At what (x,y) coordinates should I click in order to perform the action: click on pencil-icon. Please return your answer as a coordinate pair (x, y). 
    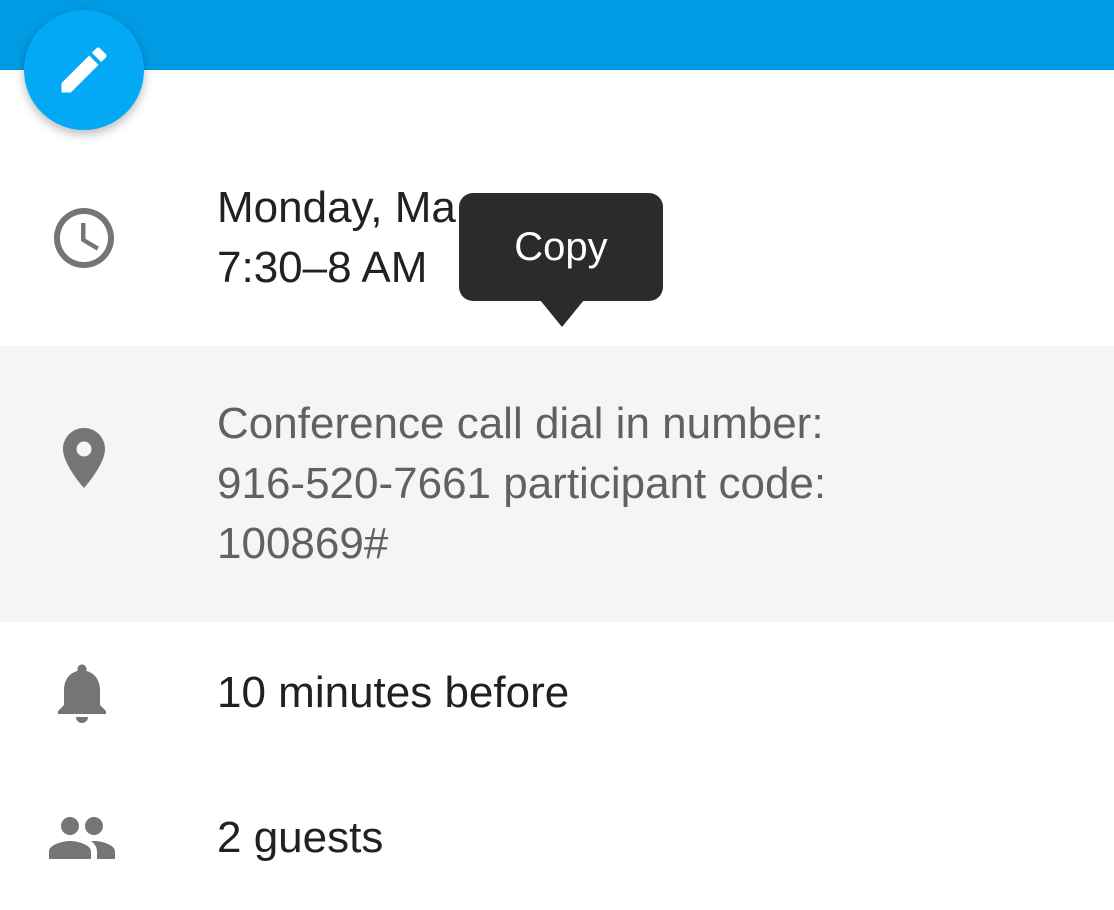
    Looking at the image, I should click on (84, 70).